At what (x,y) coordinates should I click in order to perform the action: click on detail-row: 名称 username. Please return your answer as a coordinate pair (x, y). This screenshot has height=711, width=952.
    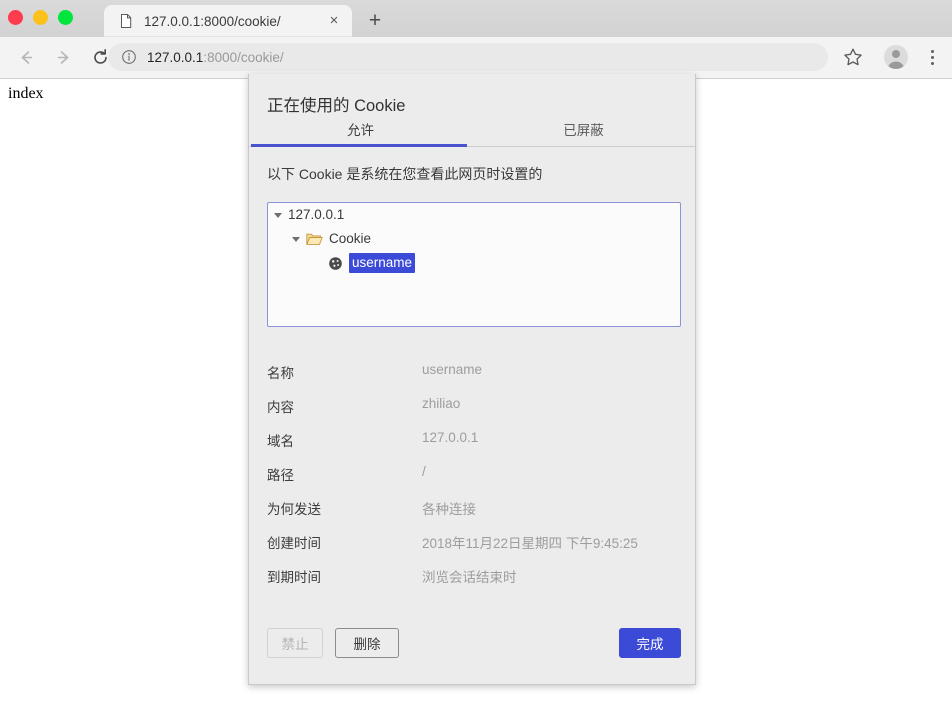
    Looking at the image, I should click on (474, 379).